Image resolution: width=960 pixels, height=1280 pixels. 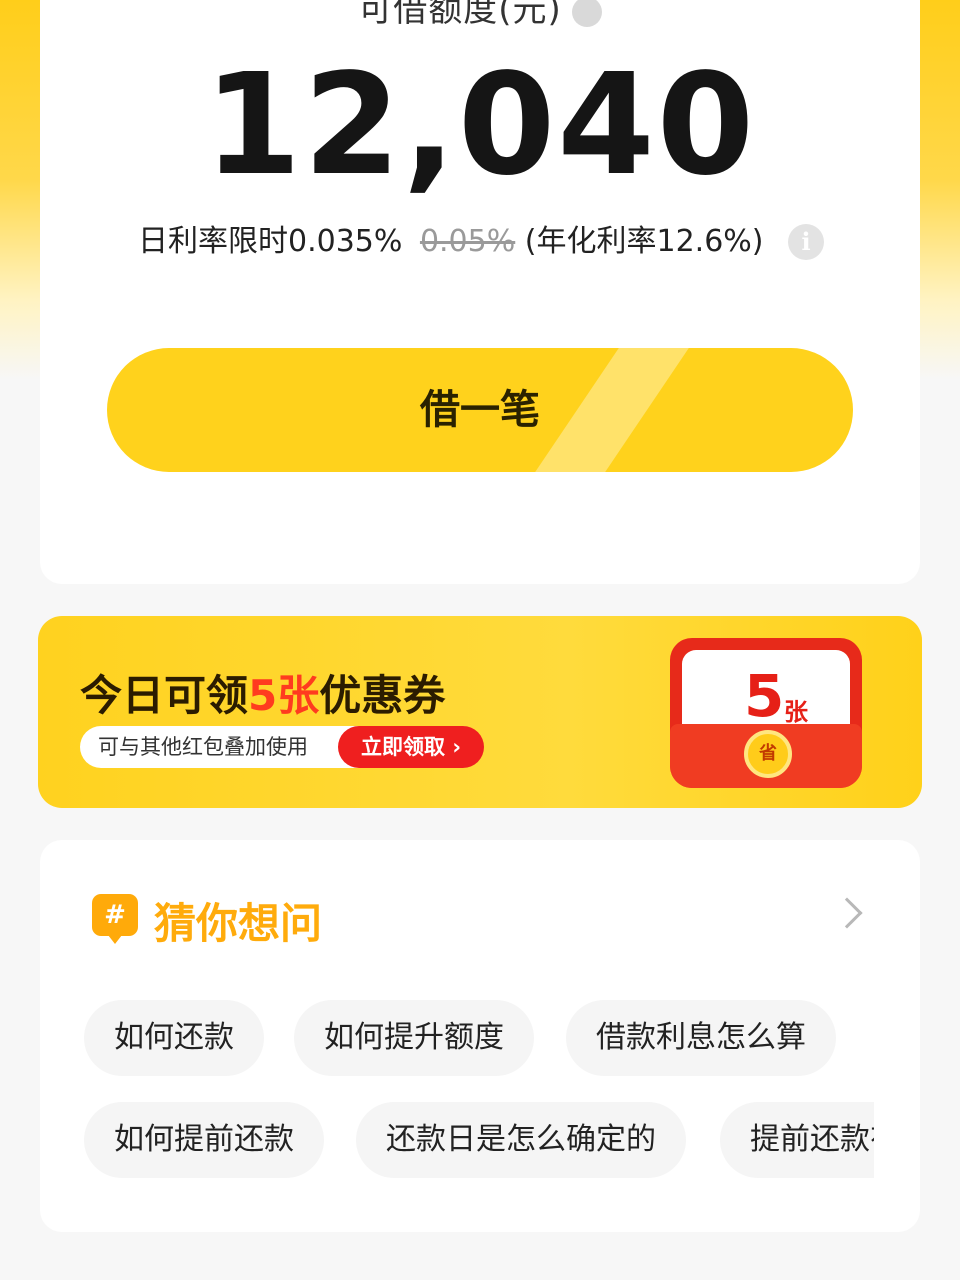 I want to click on coupon-title-before: 今日可领, so click(x=164, y=695).